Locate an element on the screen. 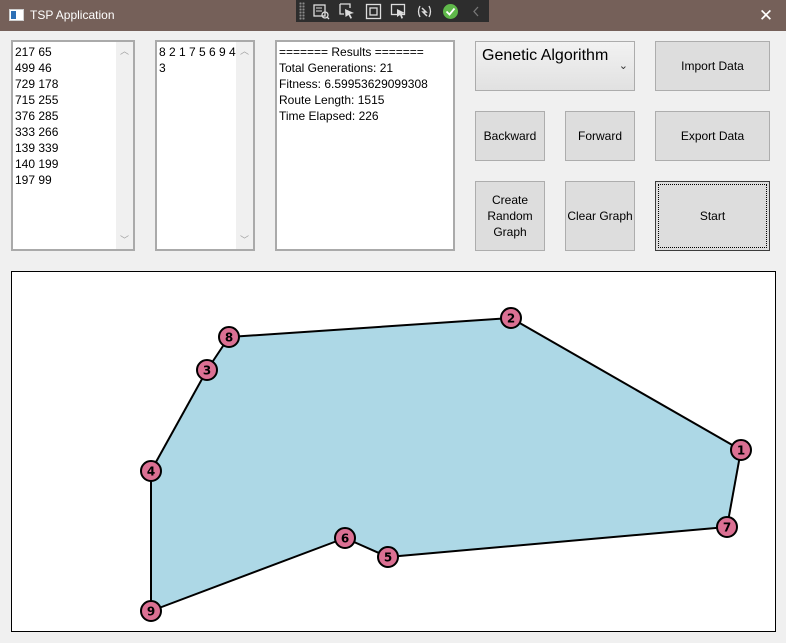  coordinate-list-item: 139 339 is located at coordinates (64, 148).